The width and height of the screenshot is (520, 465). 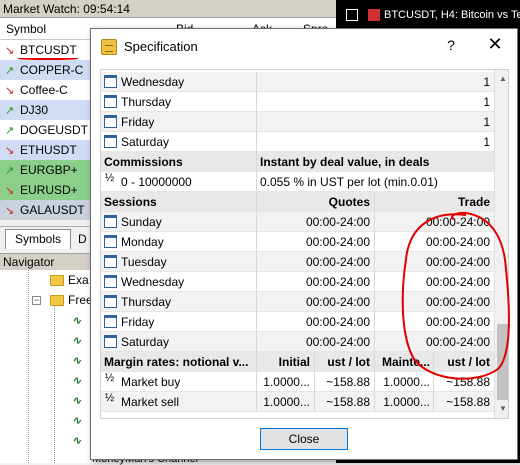 What do you see at coordinates (297, 262) in the screenshot?
I see `session-row: Tuesday 00:00-24:00 00:00-24:00` at bounding box center [297, 262].